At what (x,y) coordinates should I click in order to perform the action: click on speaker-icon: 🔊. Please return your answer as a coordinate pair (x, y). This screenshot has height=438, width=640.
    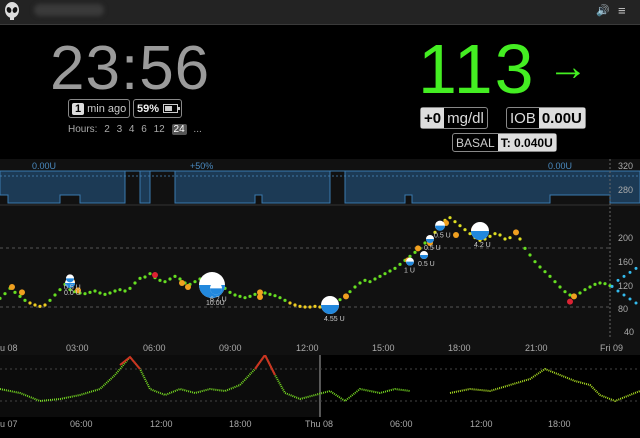
    Looking at the image, I should click on (603, 10).